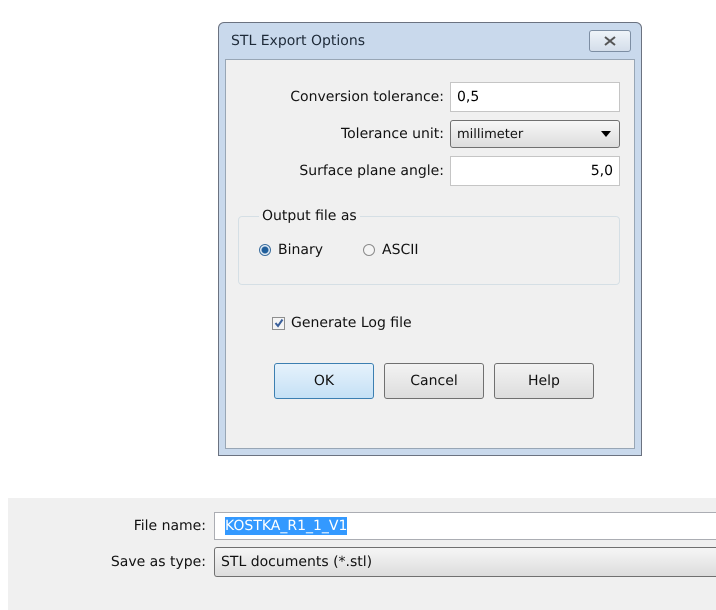 Image resolution: width=716 pixels, height=610 pixels. What do you see at coordinates (392, 134) in the screenshot?
I see `field-label: Tolerance unit:` at bounding box center [392, 134].